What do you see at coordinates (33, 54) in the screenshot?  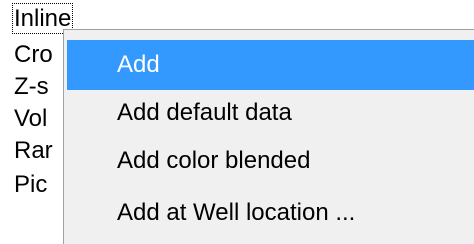 I see `list-item-cro: Cro` at bounding box center [33, 54].